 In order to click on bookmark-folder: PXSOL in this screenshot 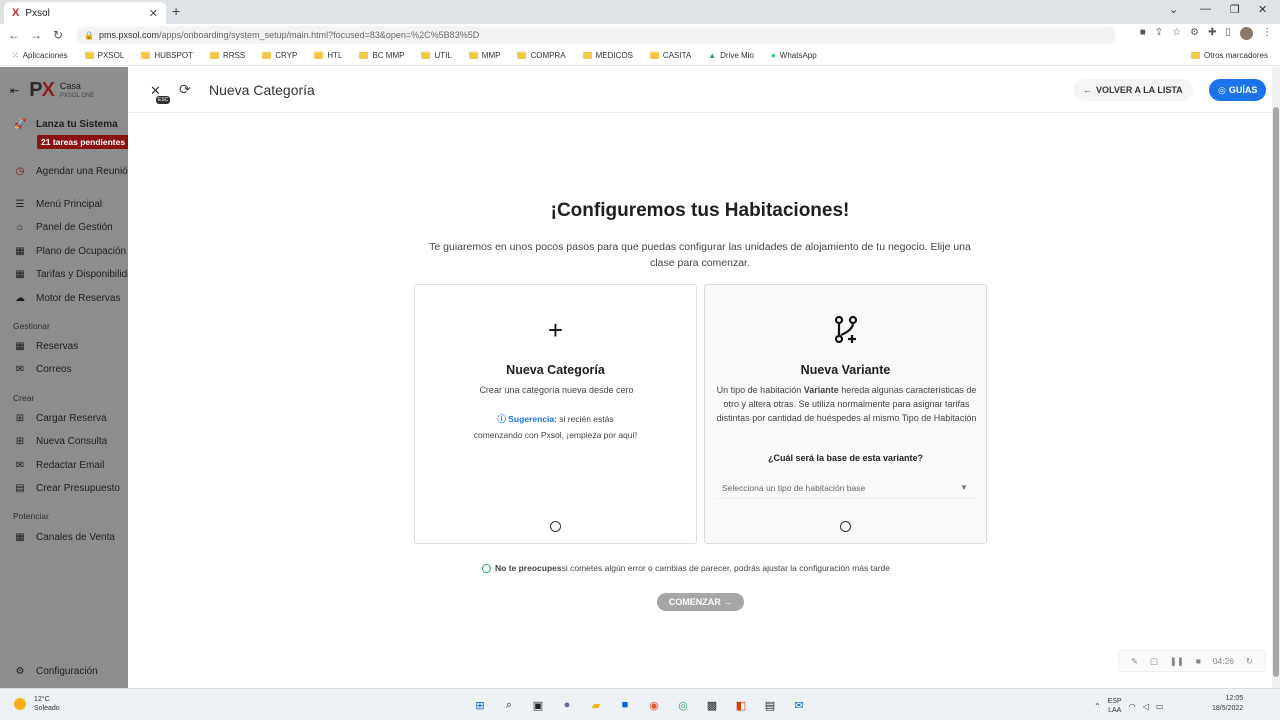, I will do `click(104, 55)`.